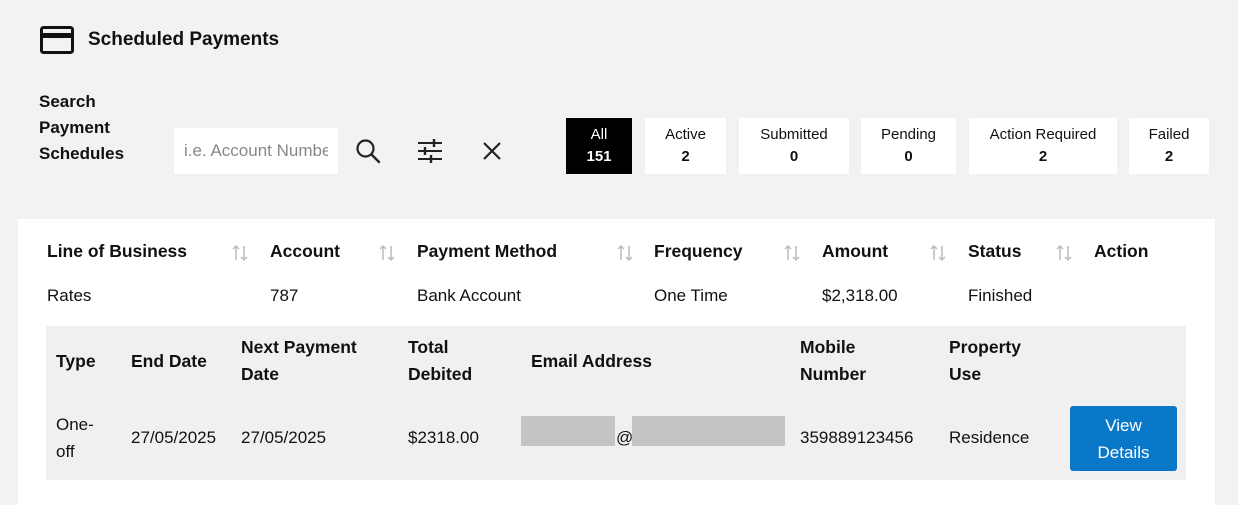 This screenshot has height=505, width=1238. What do you see at coordinates (685, 134) in the screenshot?
I see `filter-label: Active` at bounding box center [685, 134].